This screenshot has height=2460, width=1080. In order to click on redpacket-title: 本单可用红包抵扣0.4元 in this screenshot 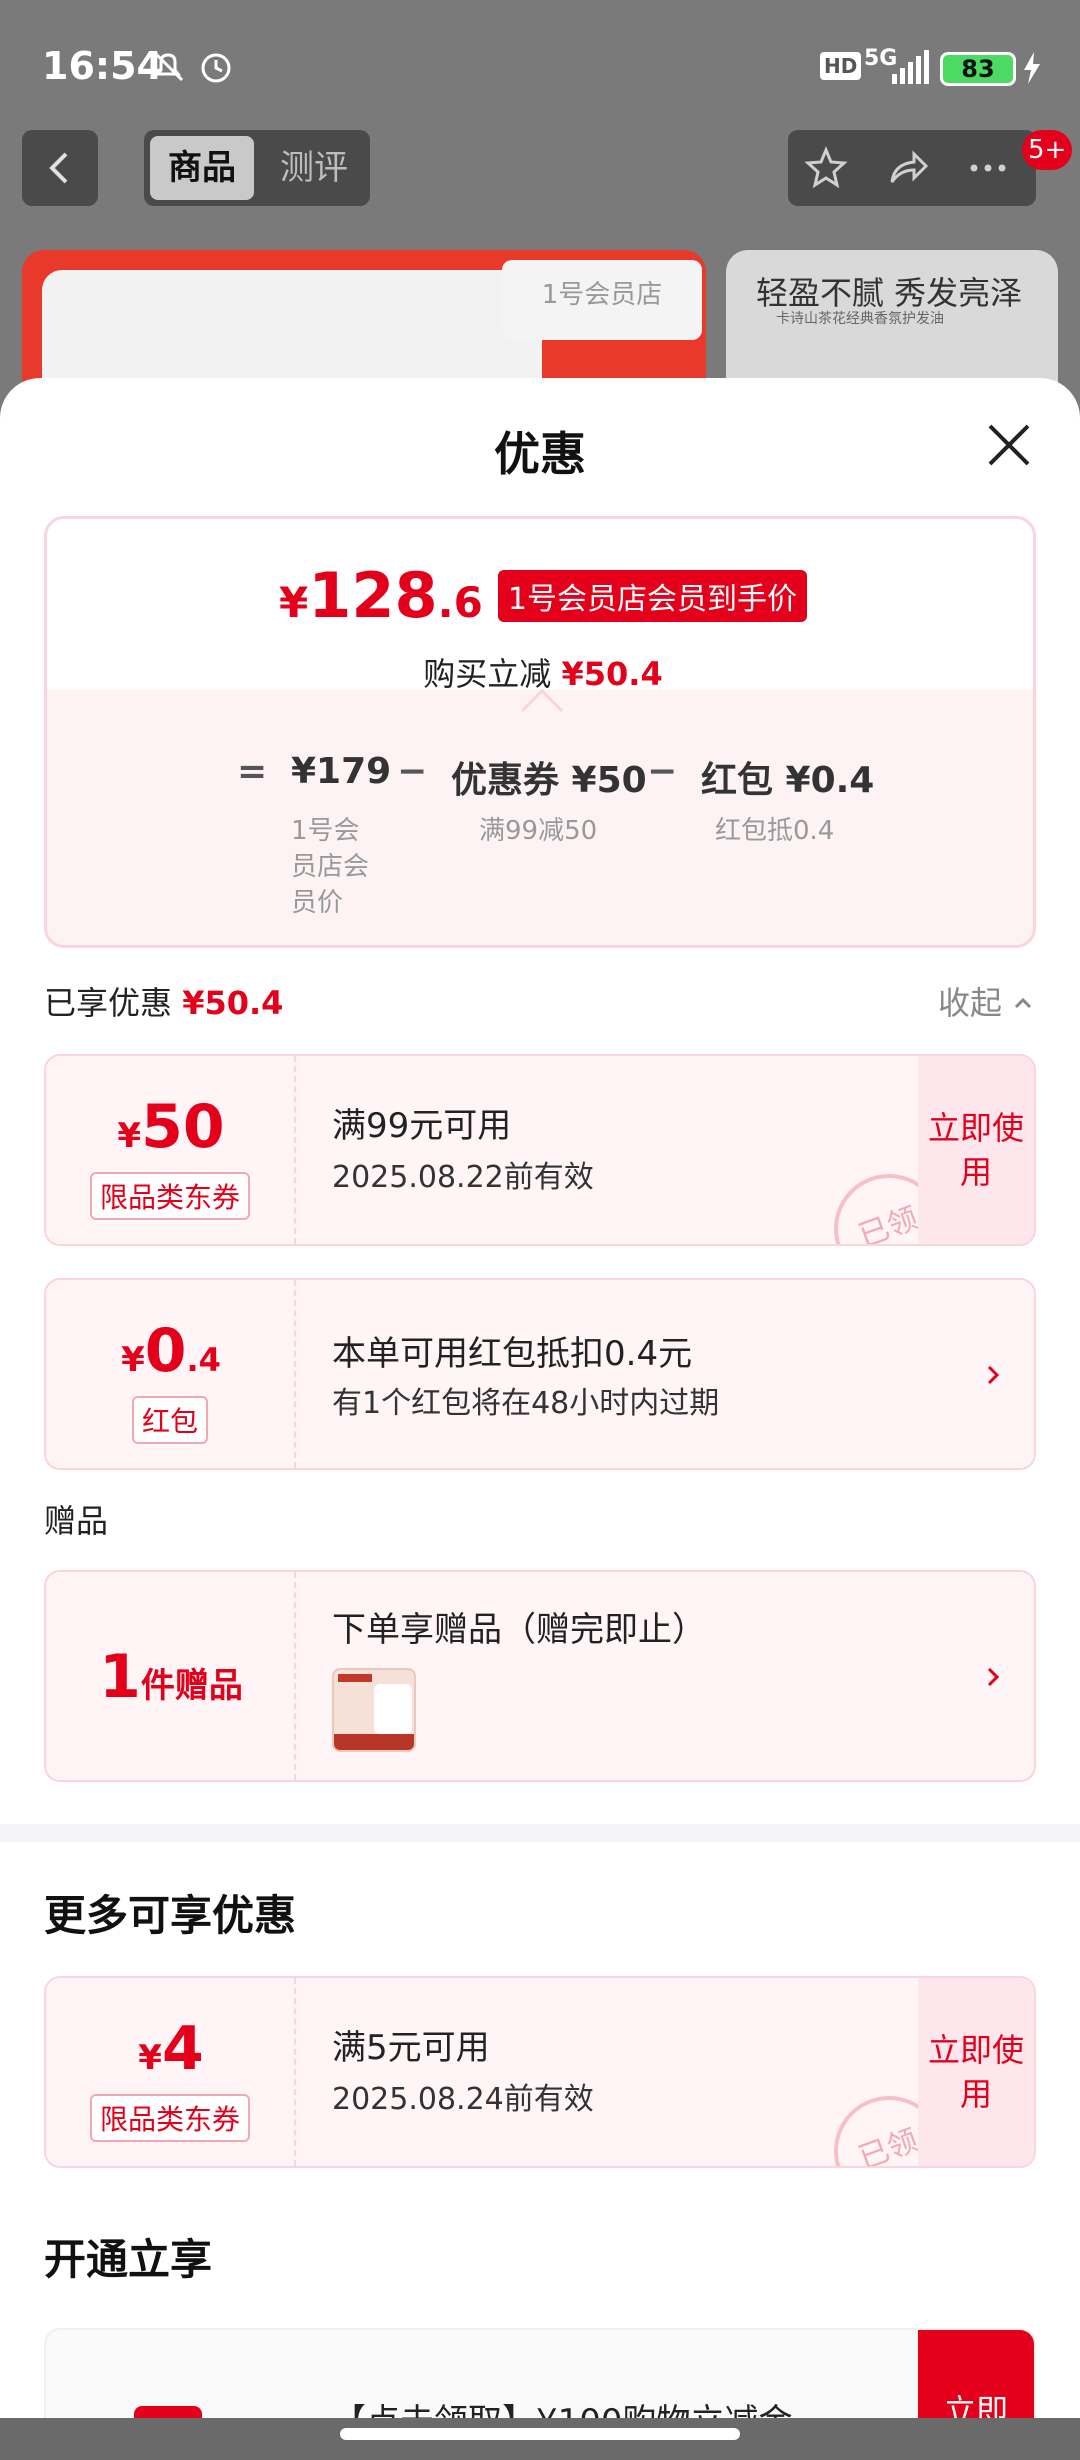, I will do `click(512, 1354)`.